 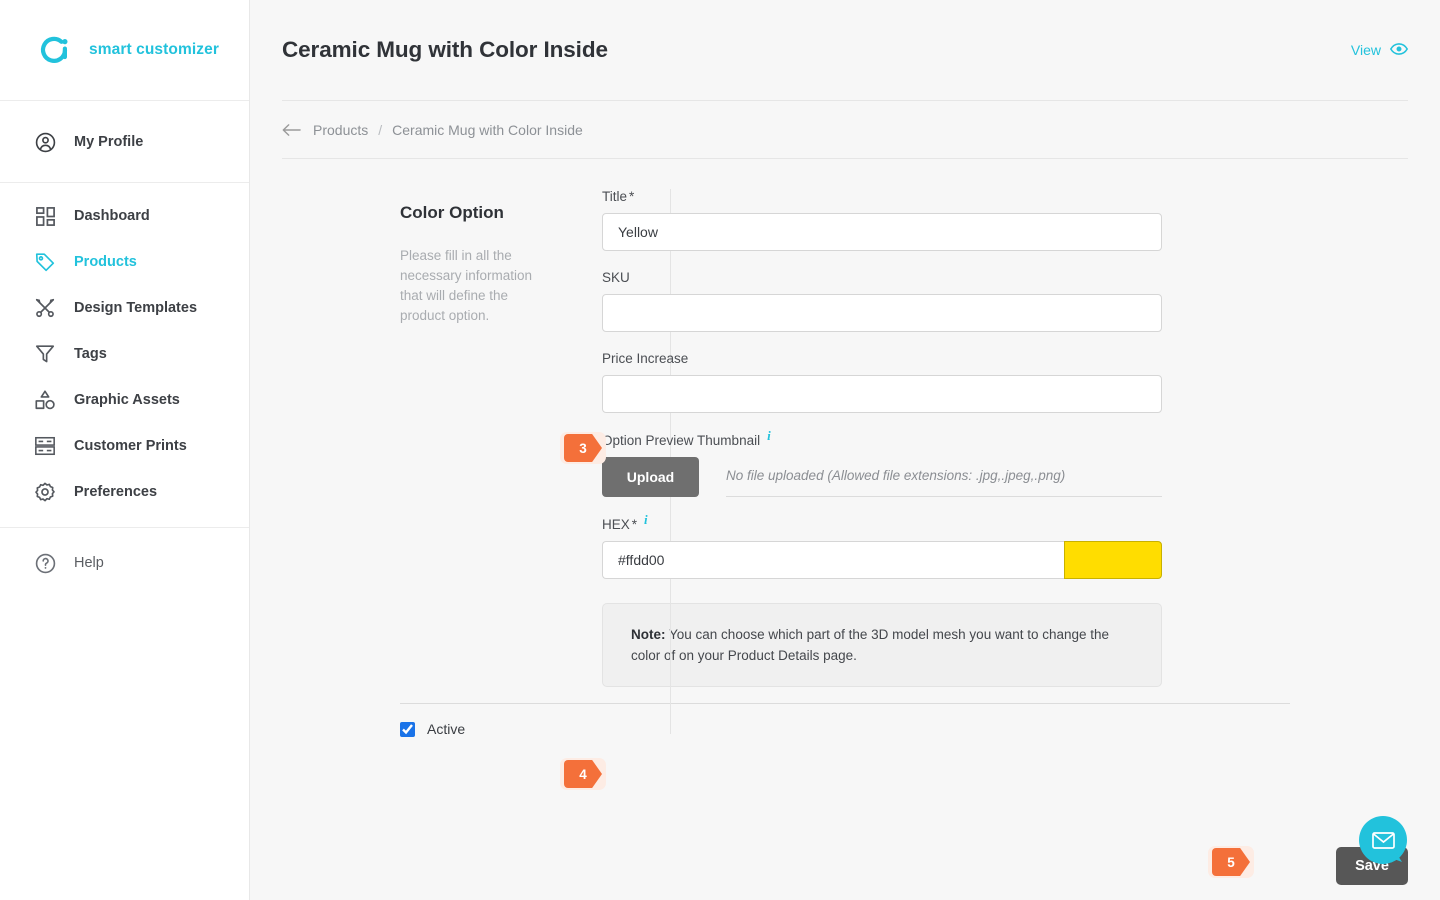 What do you see at coordinates (116, 492) in the screenshot?
I see `sidebar-item-label: Preferences` at bounding box center [116, 492].